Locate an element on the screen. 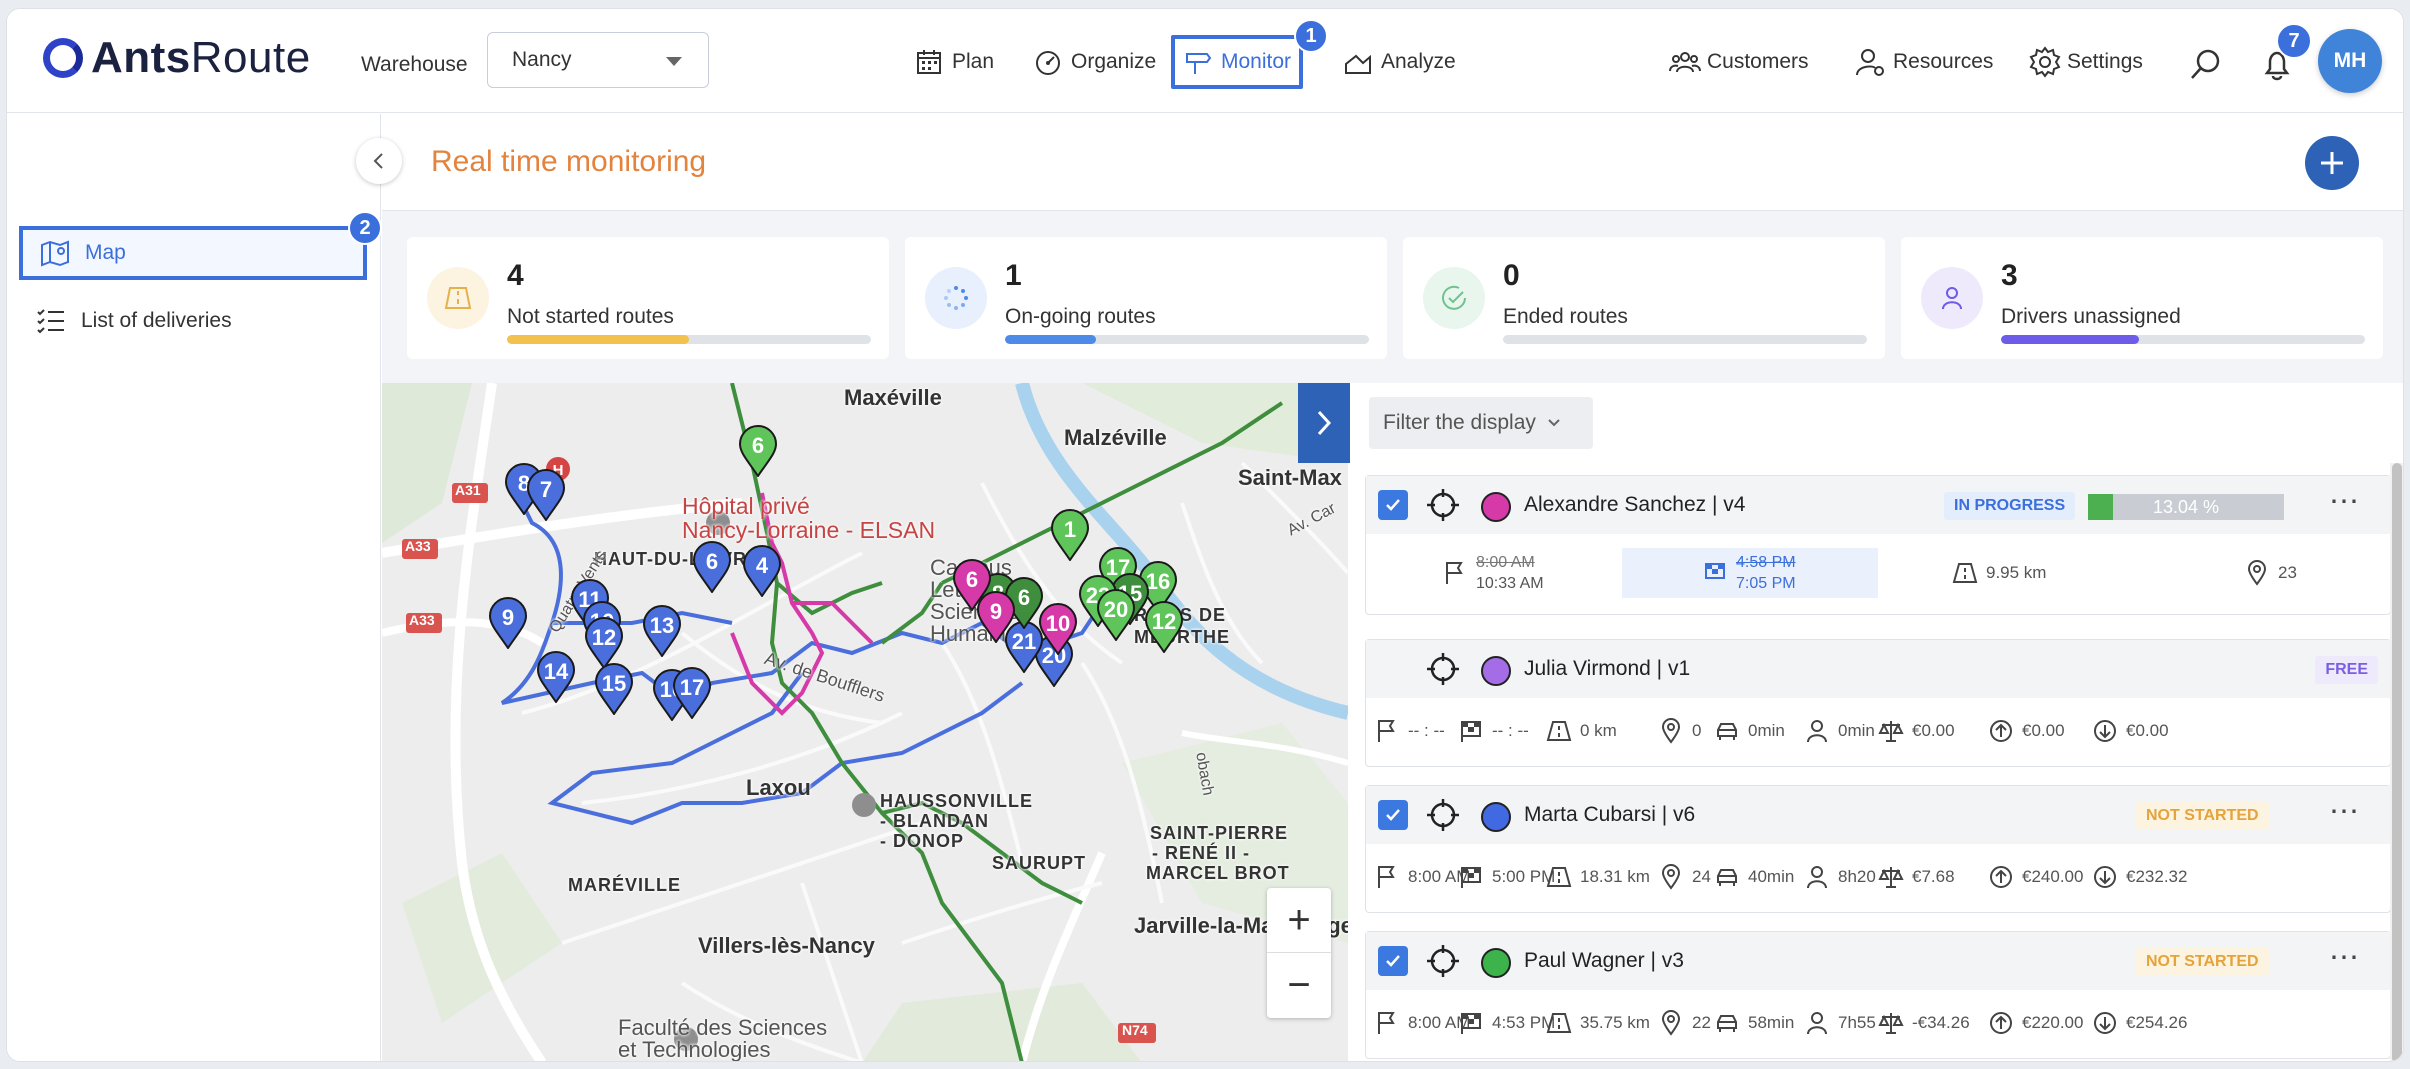  start-time-cell: -- is located at coordinates (1409, 731).